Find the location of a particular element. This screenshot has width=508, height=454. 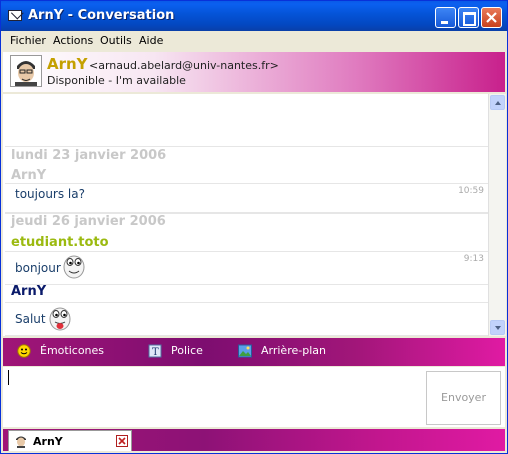

message-row: Salut is located at coordinates (246, 319).